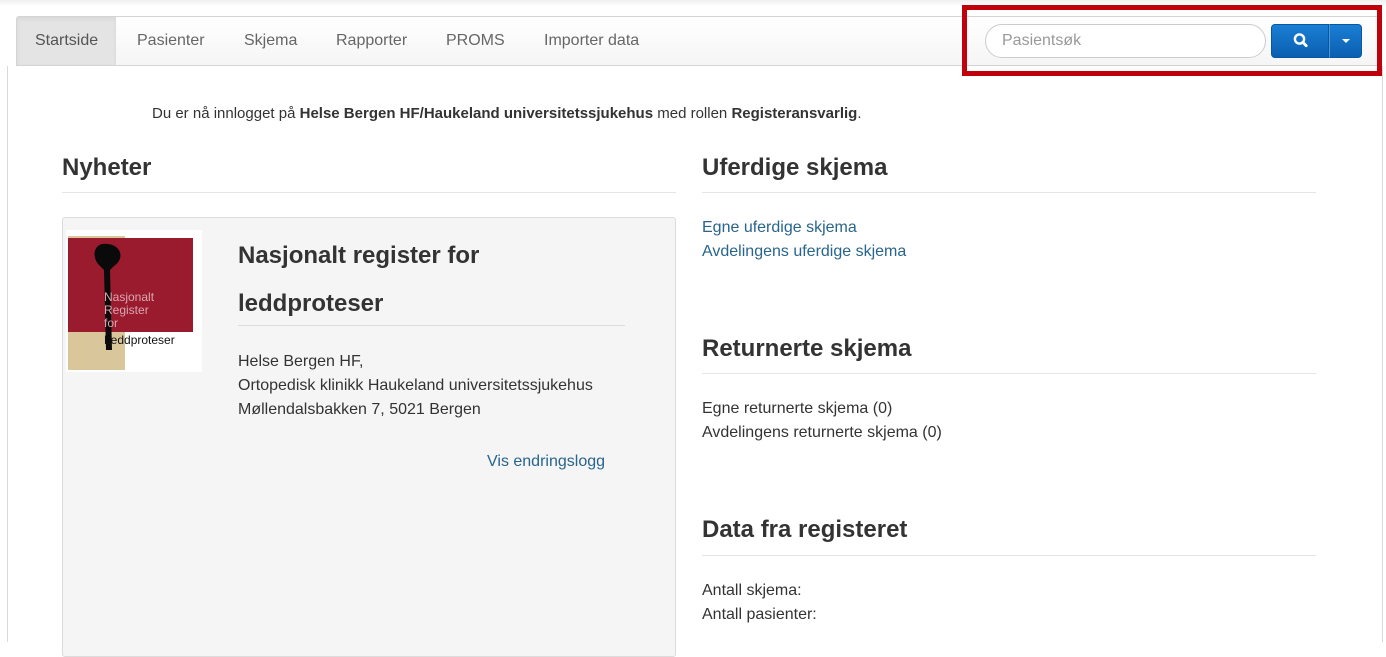 The image size is (1386, 657). What do you see at coordinates (431, 325) in the screenshot?
I see `news-card-divider` at bounding box center [431, 325].